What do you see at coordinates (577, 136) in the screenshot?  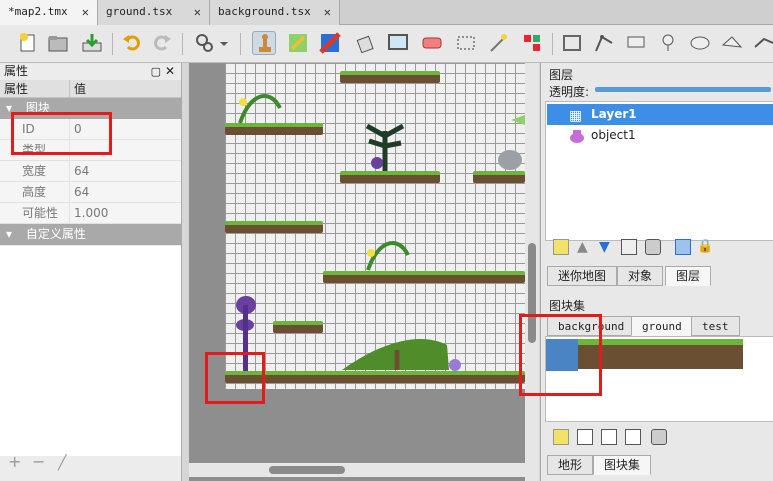 I see `object-layer-icon` at bounding box center [577, 136].